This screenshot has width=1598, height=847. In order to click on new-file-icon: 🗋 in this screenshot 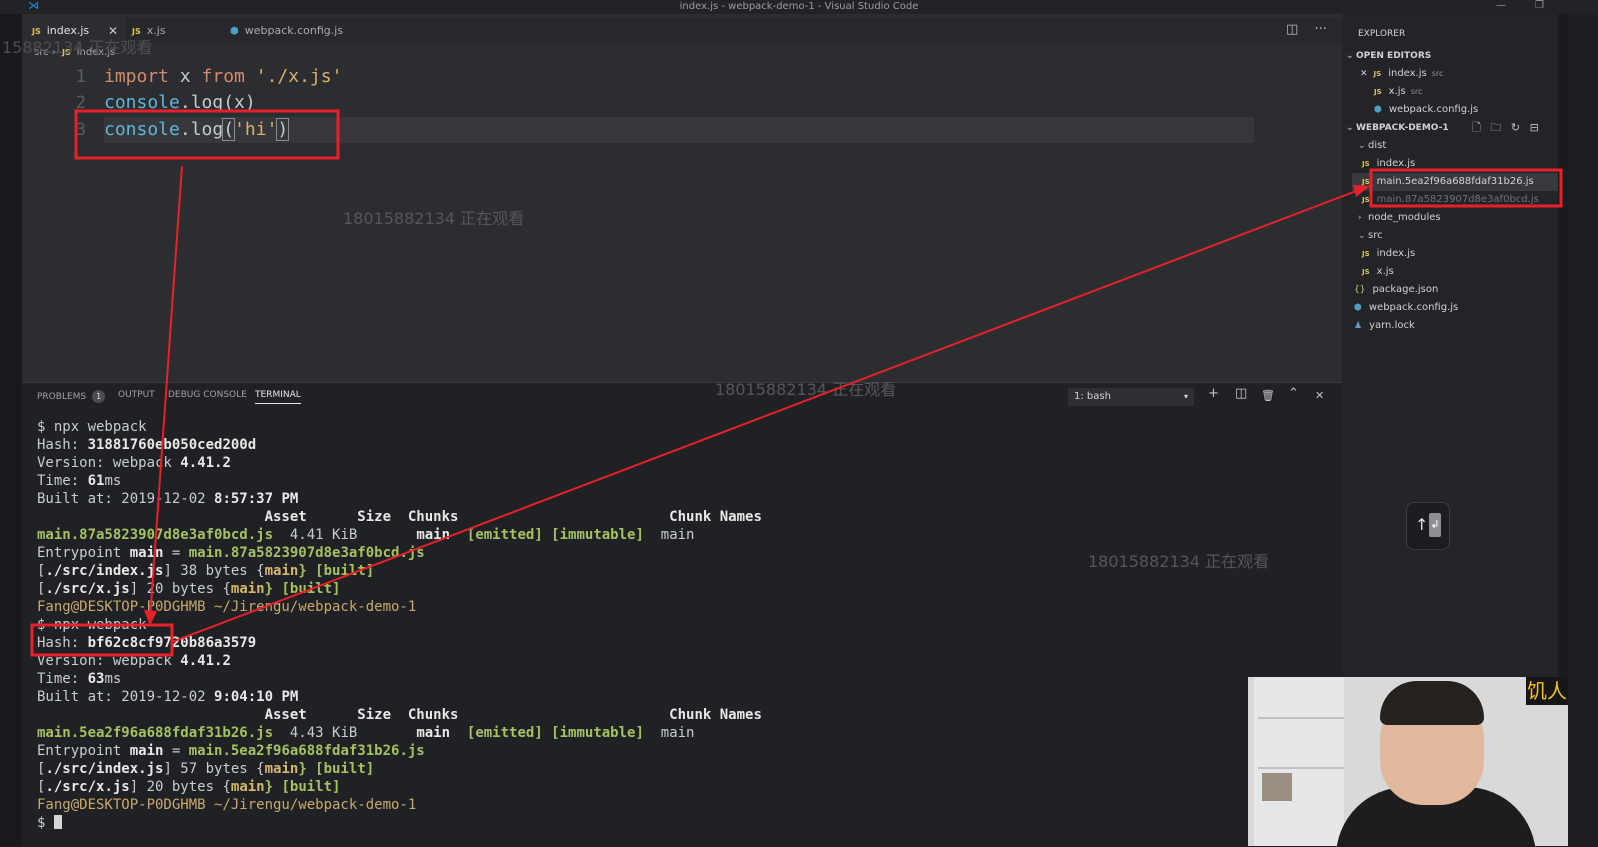, I will do `click(1476, 127)`.